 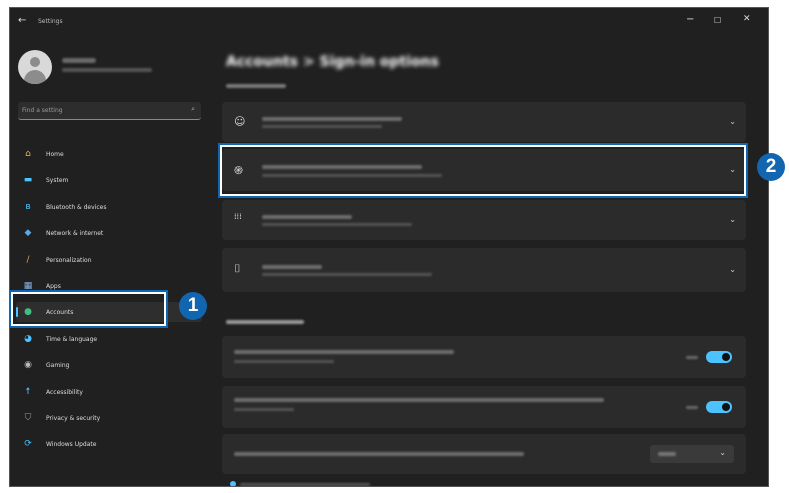 I want to click on search-icon: ⌕, so click(x=193, y=109).